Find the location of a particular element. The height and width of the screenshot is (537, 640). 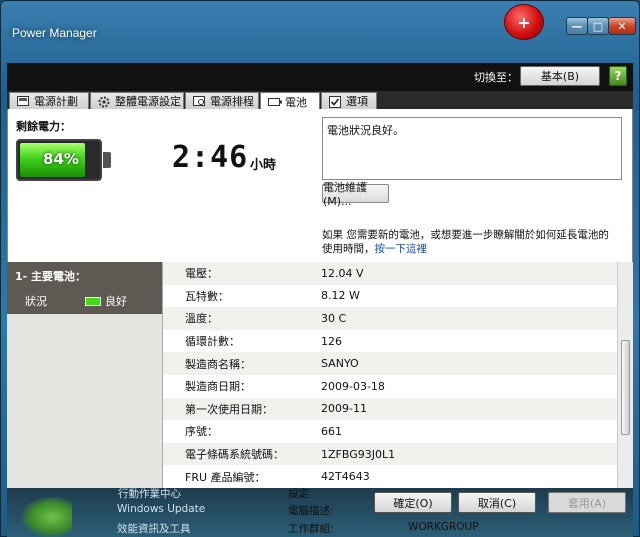

tab-battery: 電池 is located at coordinates (290, 101).